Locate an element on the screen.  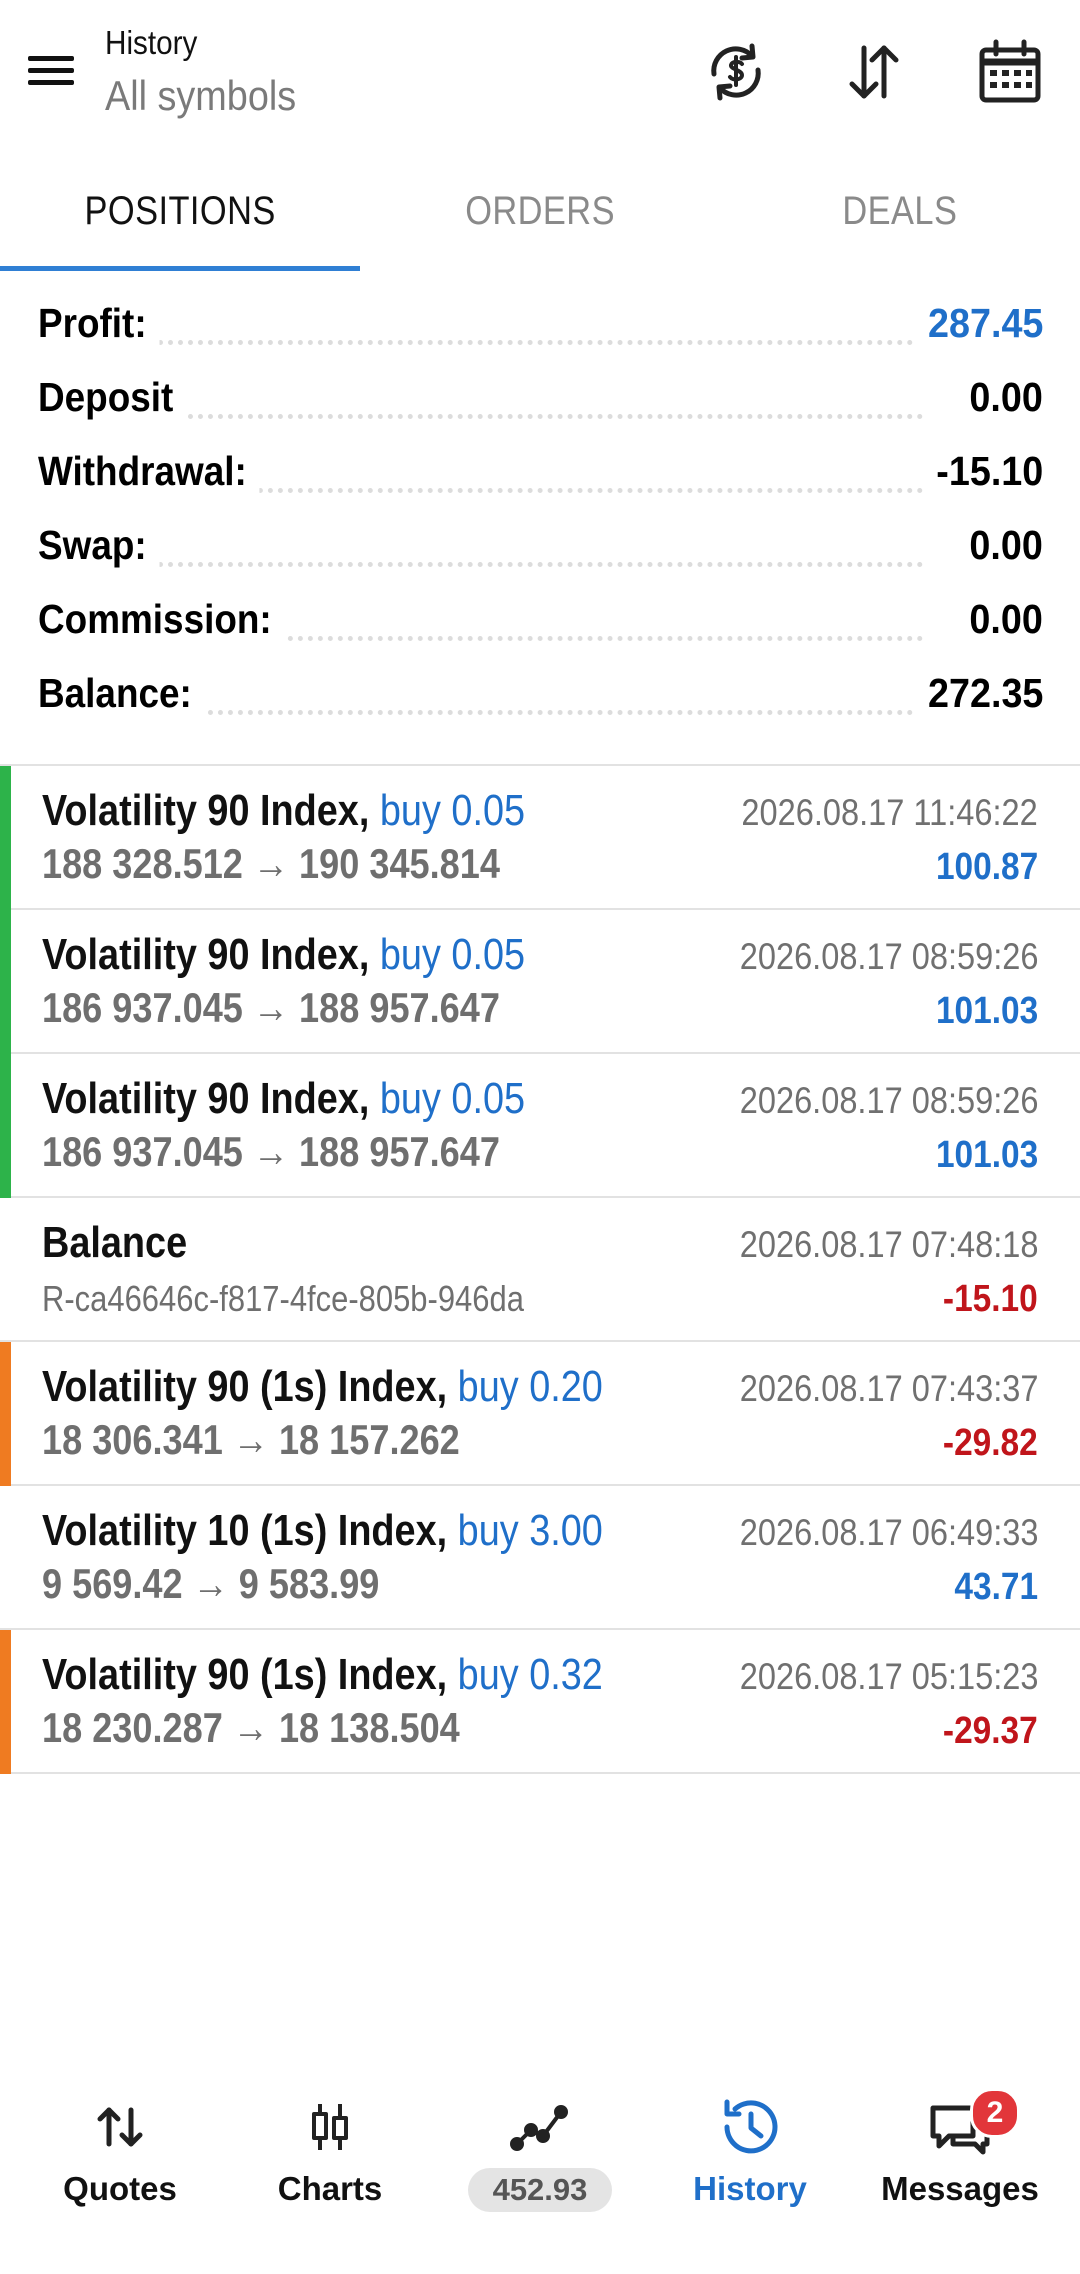
tab-label: ORDERS is located at coordinates (540, 211).